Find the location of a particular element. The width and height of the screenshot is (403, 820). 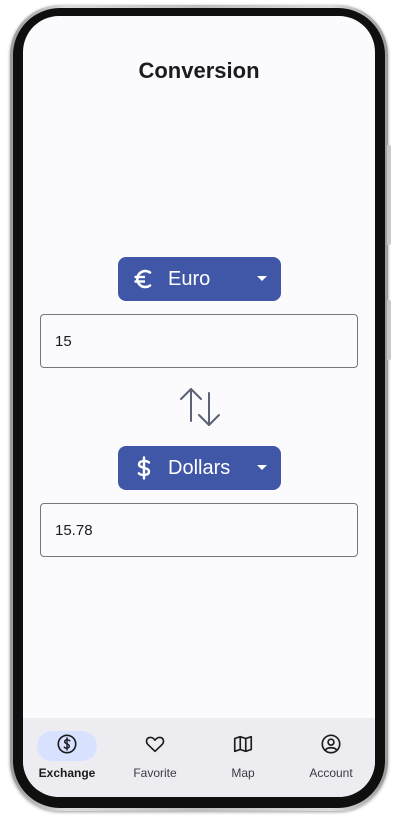

dollar-icon is located at coordinates (144, 468).